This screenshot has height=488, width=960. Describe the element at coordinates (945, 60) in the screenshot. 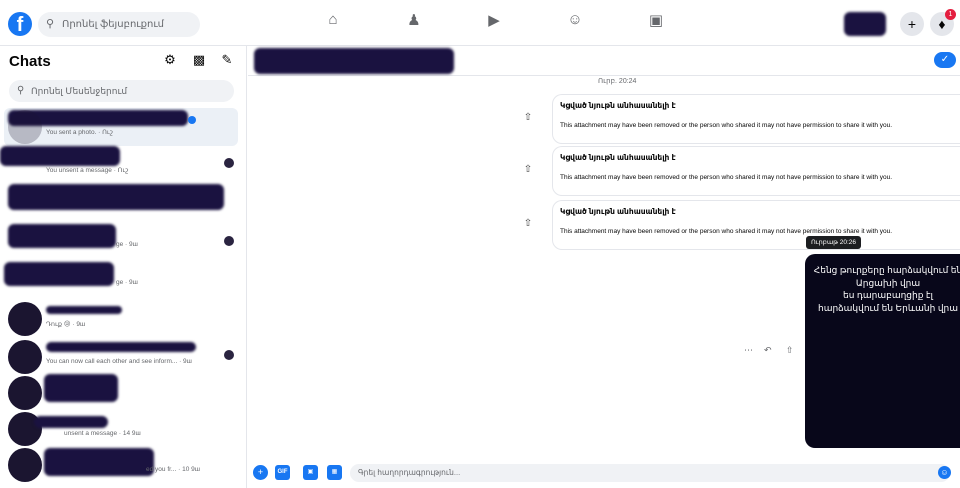

I see `conversation-options-check-icon: ✓` at that location.